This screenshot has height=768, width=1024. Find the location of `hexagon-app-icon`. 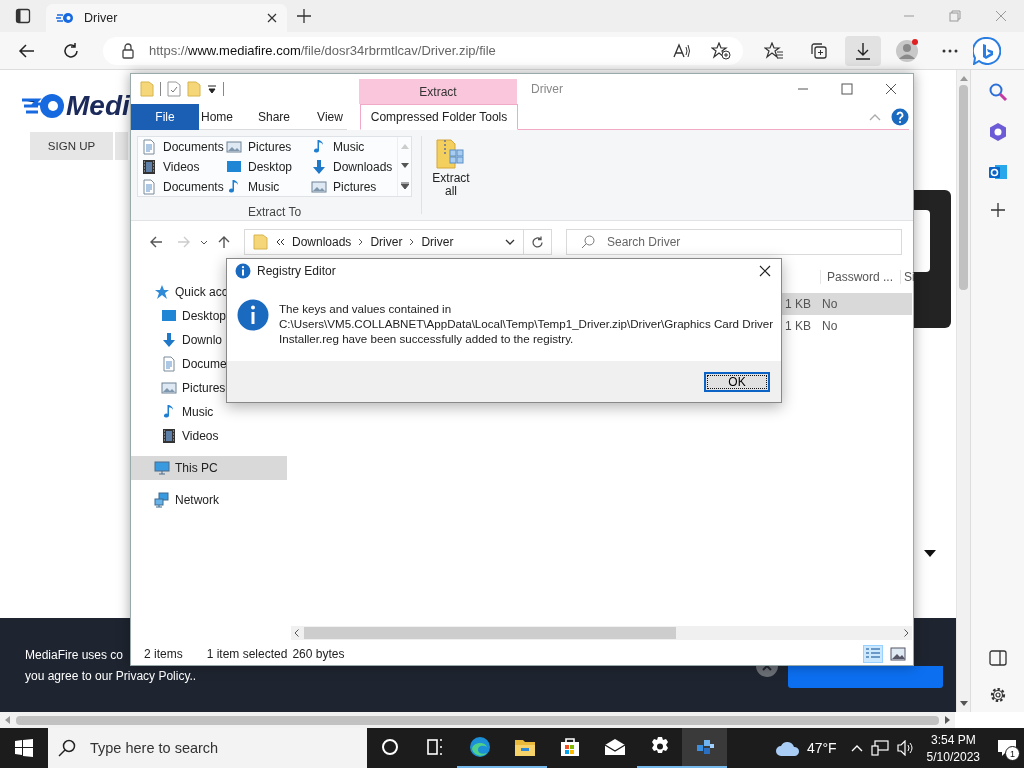

hexagon-app-icon is located at coordinates (997, 132).